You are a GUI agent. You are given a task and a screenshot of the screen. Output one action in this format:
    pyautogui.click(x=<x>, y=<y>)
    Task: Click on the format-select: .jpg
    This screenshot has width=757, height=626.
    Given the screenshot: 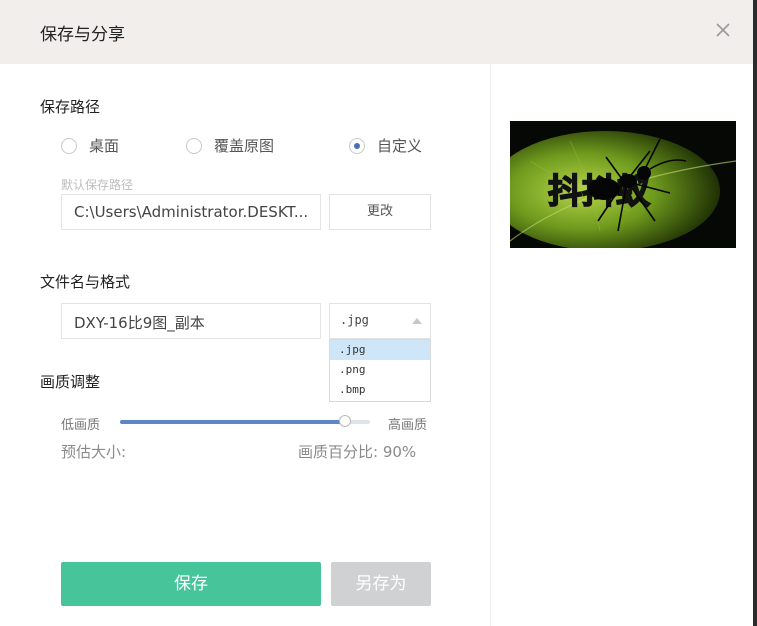 What is the action you would take?
    pyautogui.click(x=380, y=321)
    